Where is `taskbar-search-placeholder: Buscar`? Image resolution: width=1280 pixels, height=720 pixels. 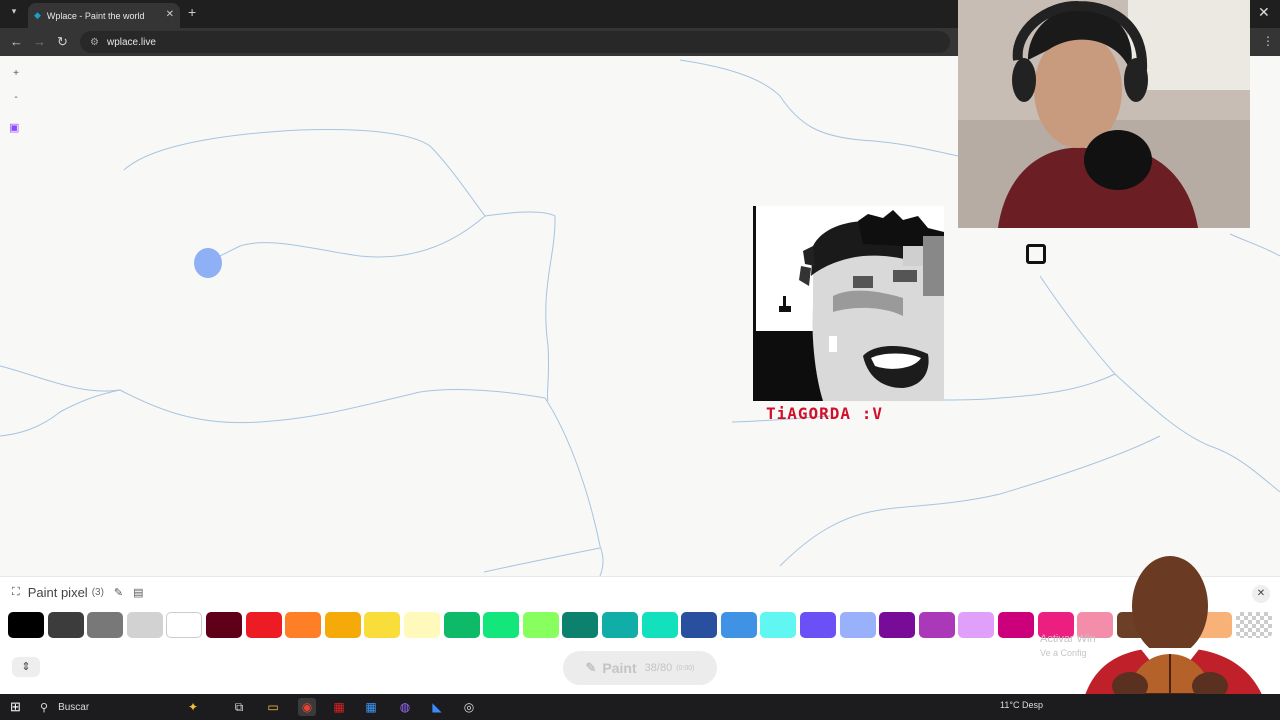 taskbar-search-placeholder: Buscar is located at coordinates (74, 707).